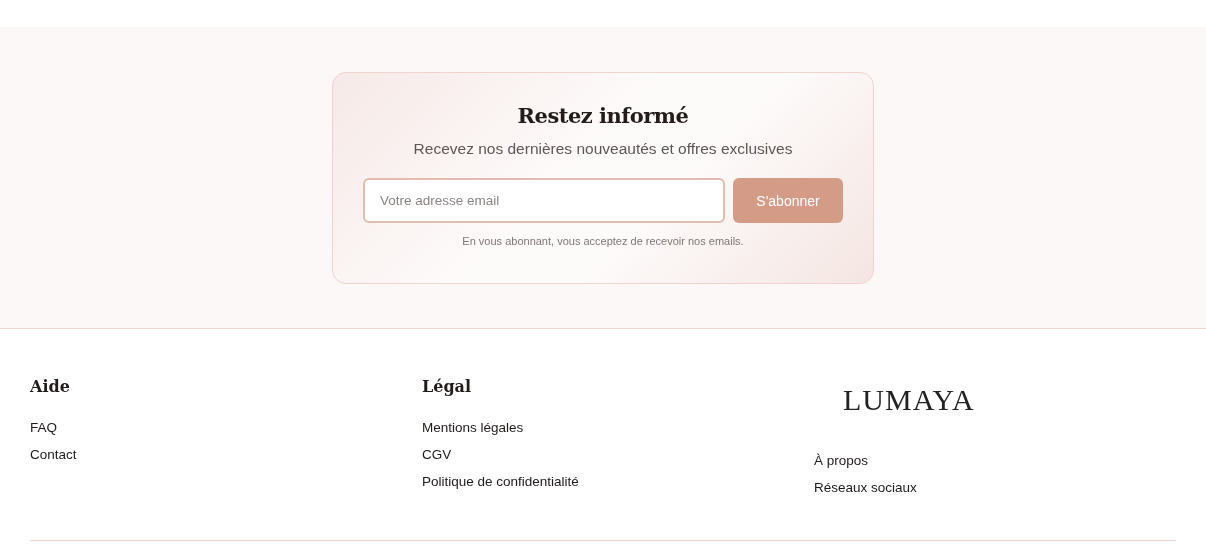  Describe the element at coordinates (603, 149) in the screenshot. I see `newsletter-subtitle: Recevez nos dernières nouveautés et offres exclusives` at that location.